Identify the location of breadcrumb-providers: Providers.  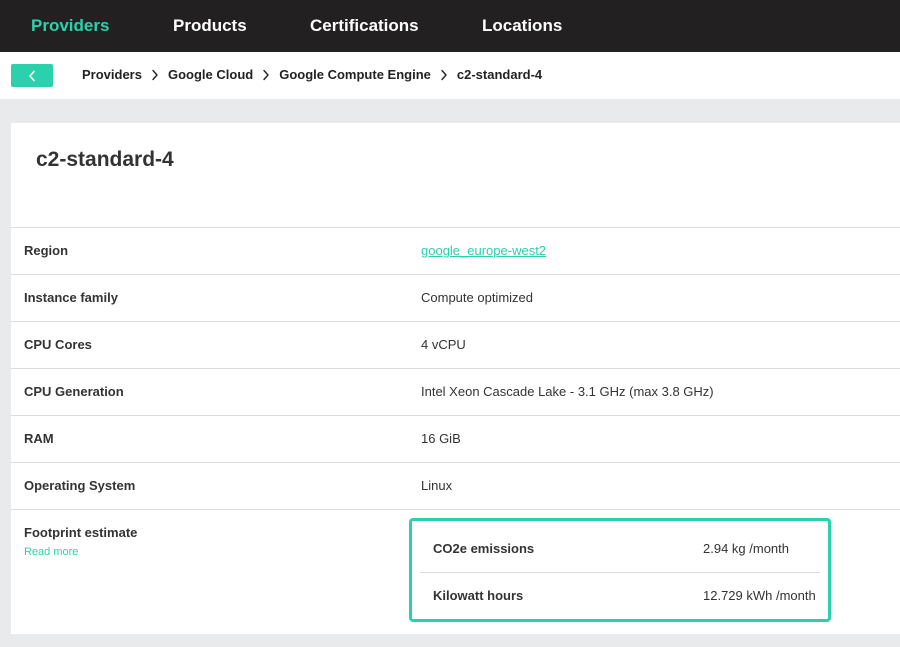
(112, 74).